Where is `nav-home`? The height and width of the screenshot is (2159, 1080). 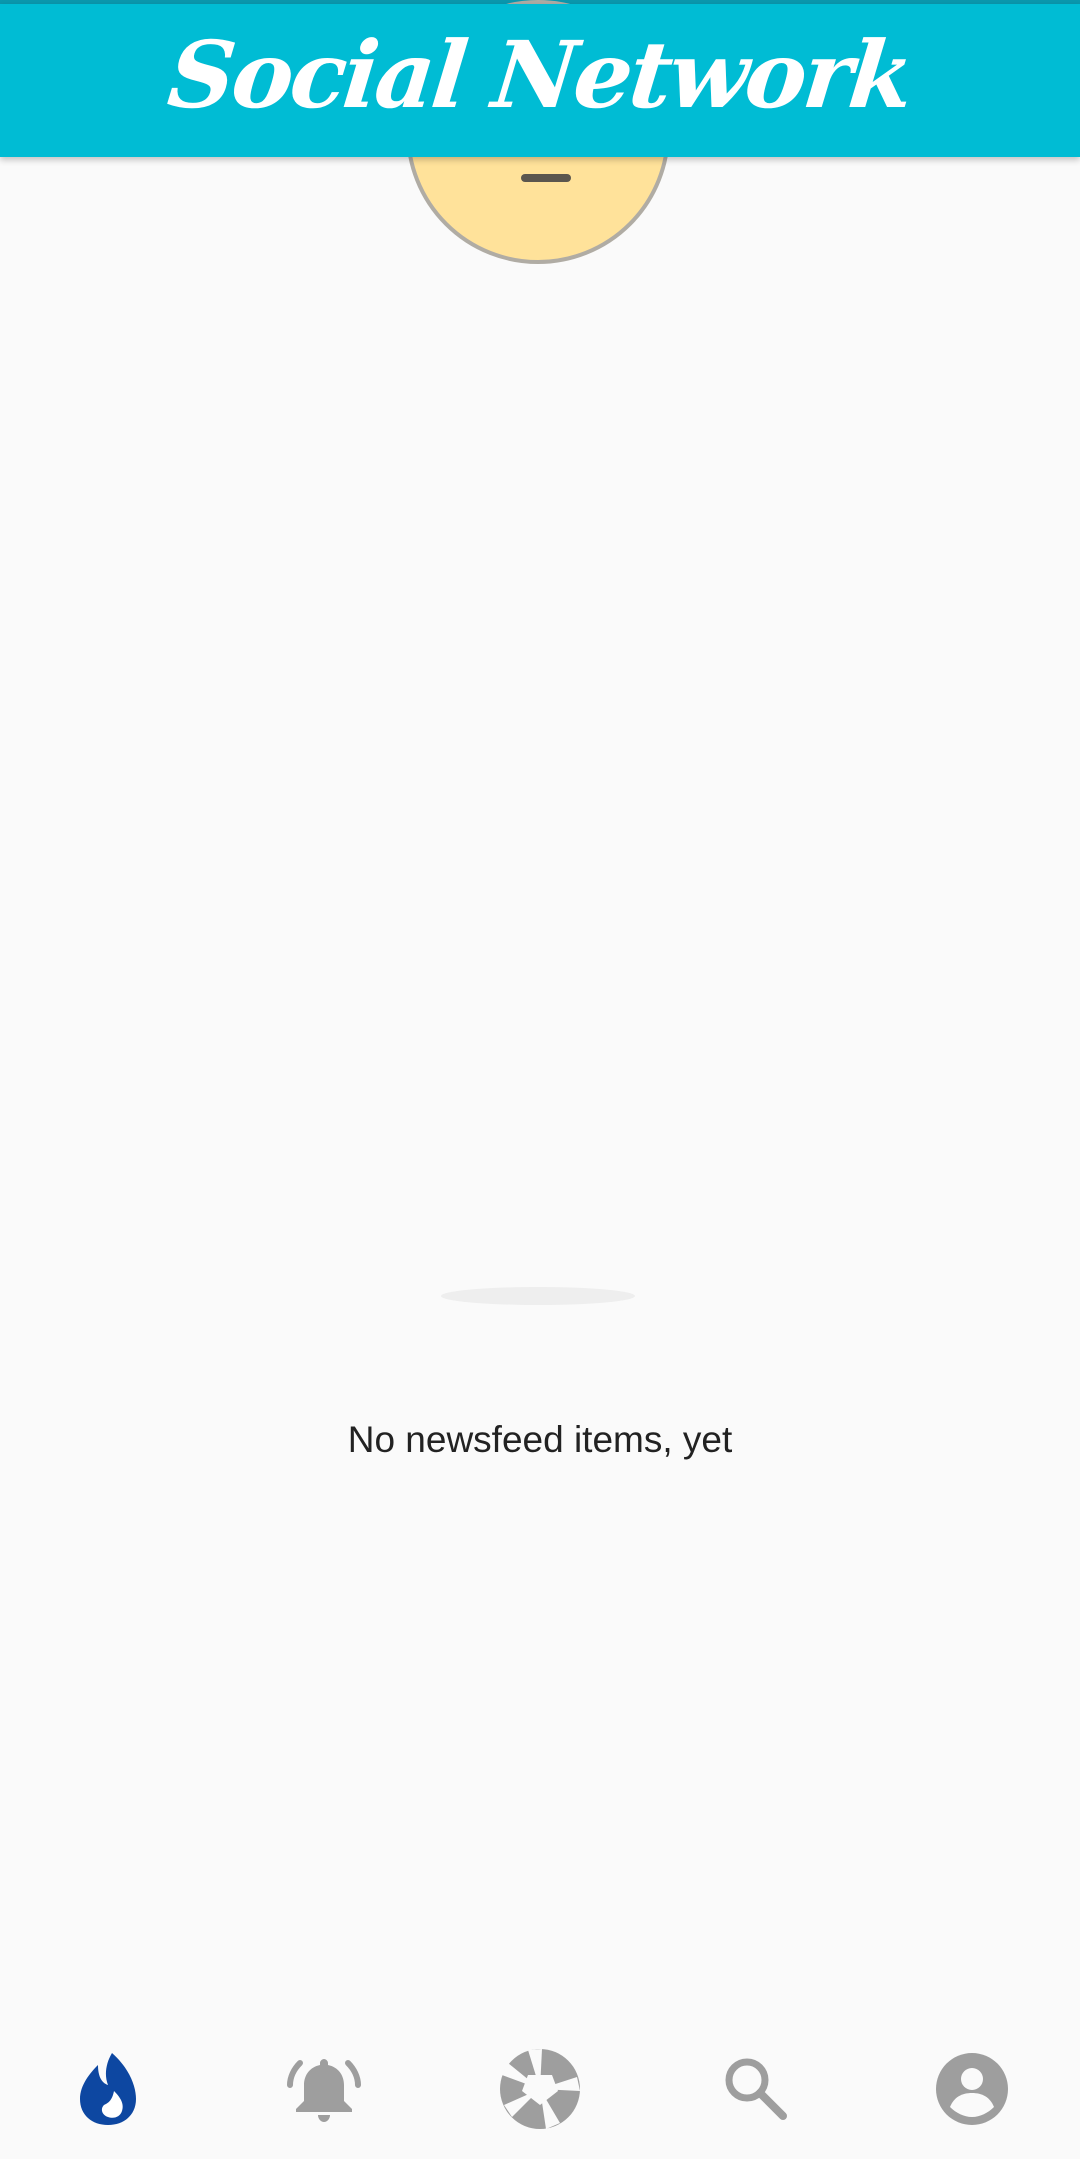 nav-home is located at coordinates (108, 2089).